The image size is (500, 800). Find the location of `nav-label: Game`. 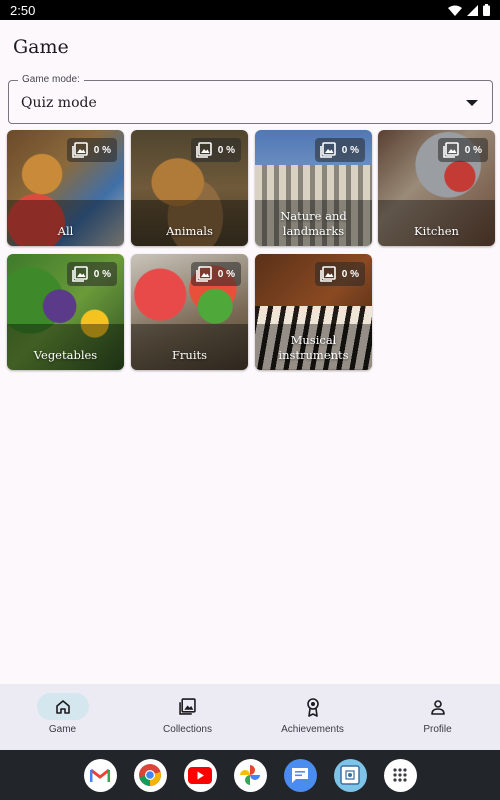

nav-label: Game is located at coordinates (62, 729).